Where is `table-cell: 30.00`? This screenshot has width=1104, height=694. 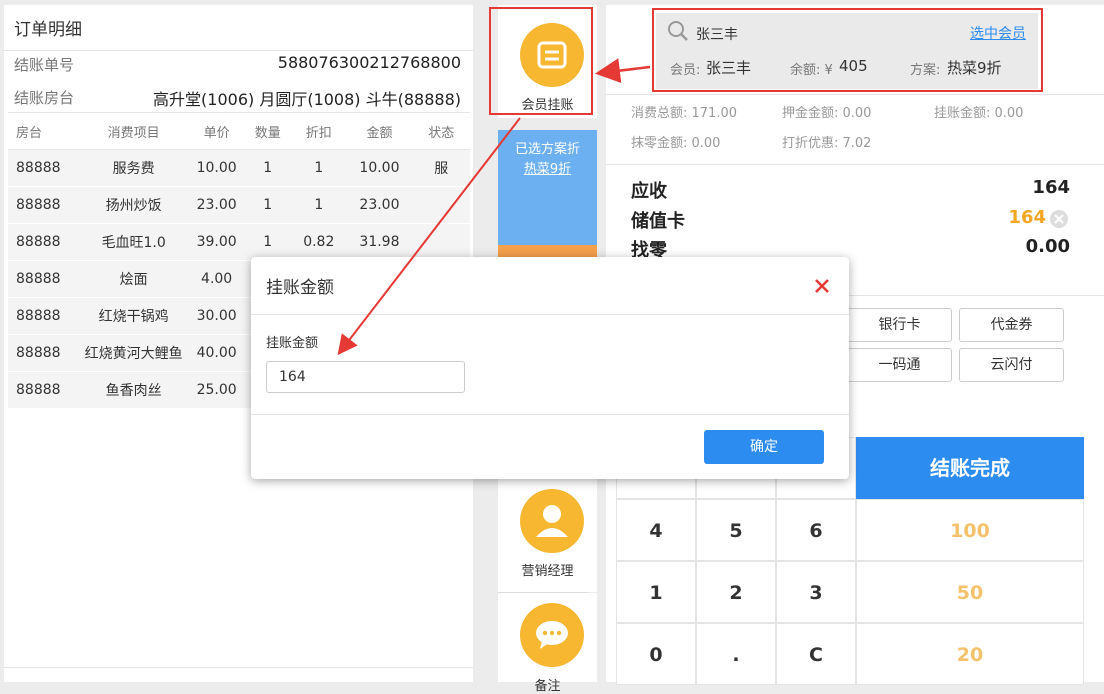 table-cell: 30.00 is located at coordinates (216, 316).